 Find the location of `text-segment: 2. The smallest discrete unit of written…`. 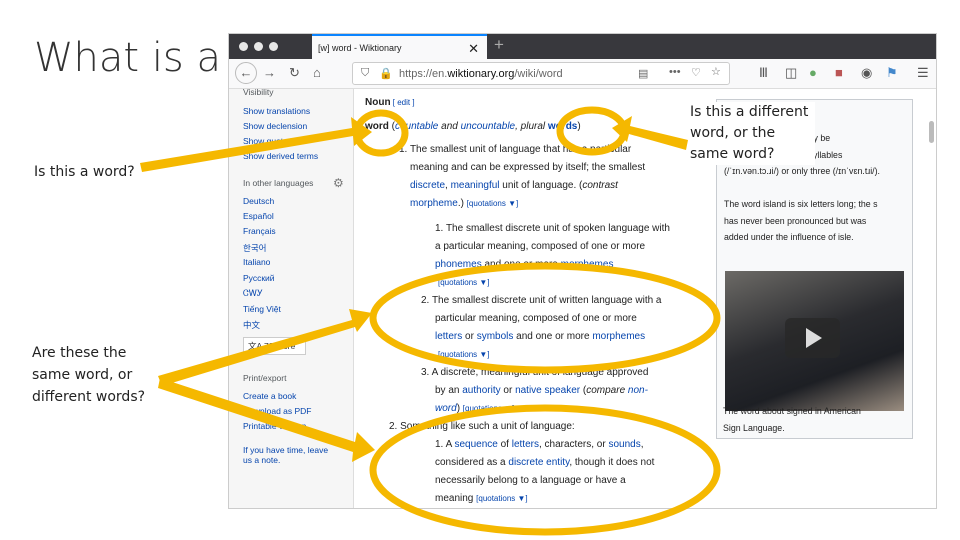

text-segment: 2. The smallest discrete unit of written… is located at coordinates (541, 300).